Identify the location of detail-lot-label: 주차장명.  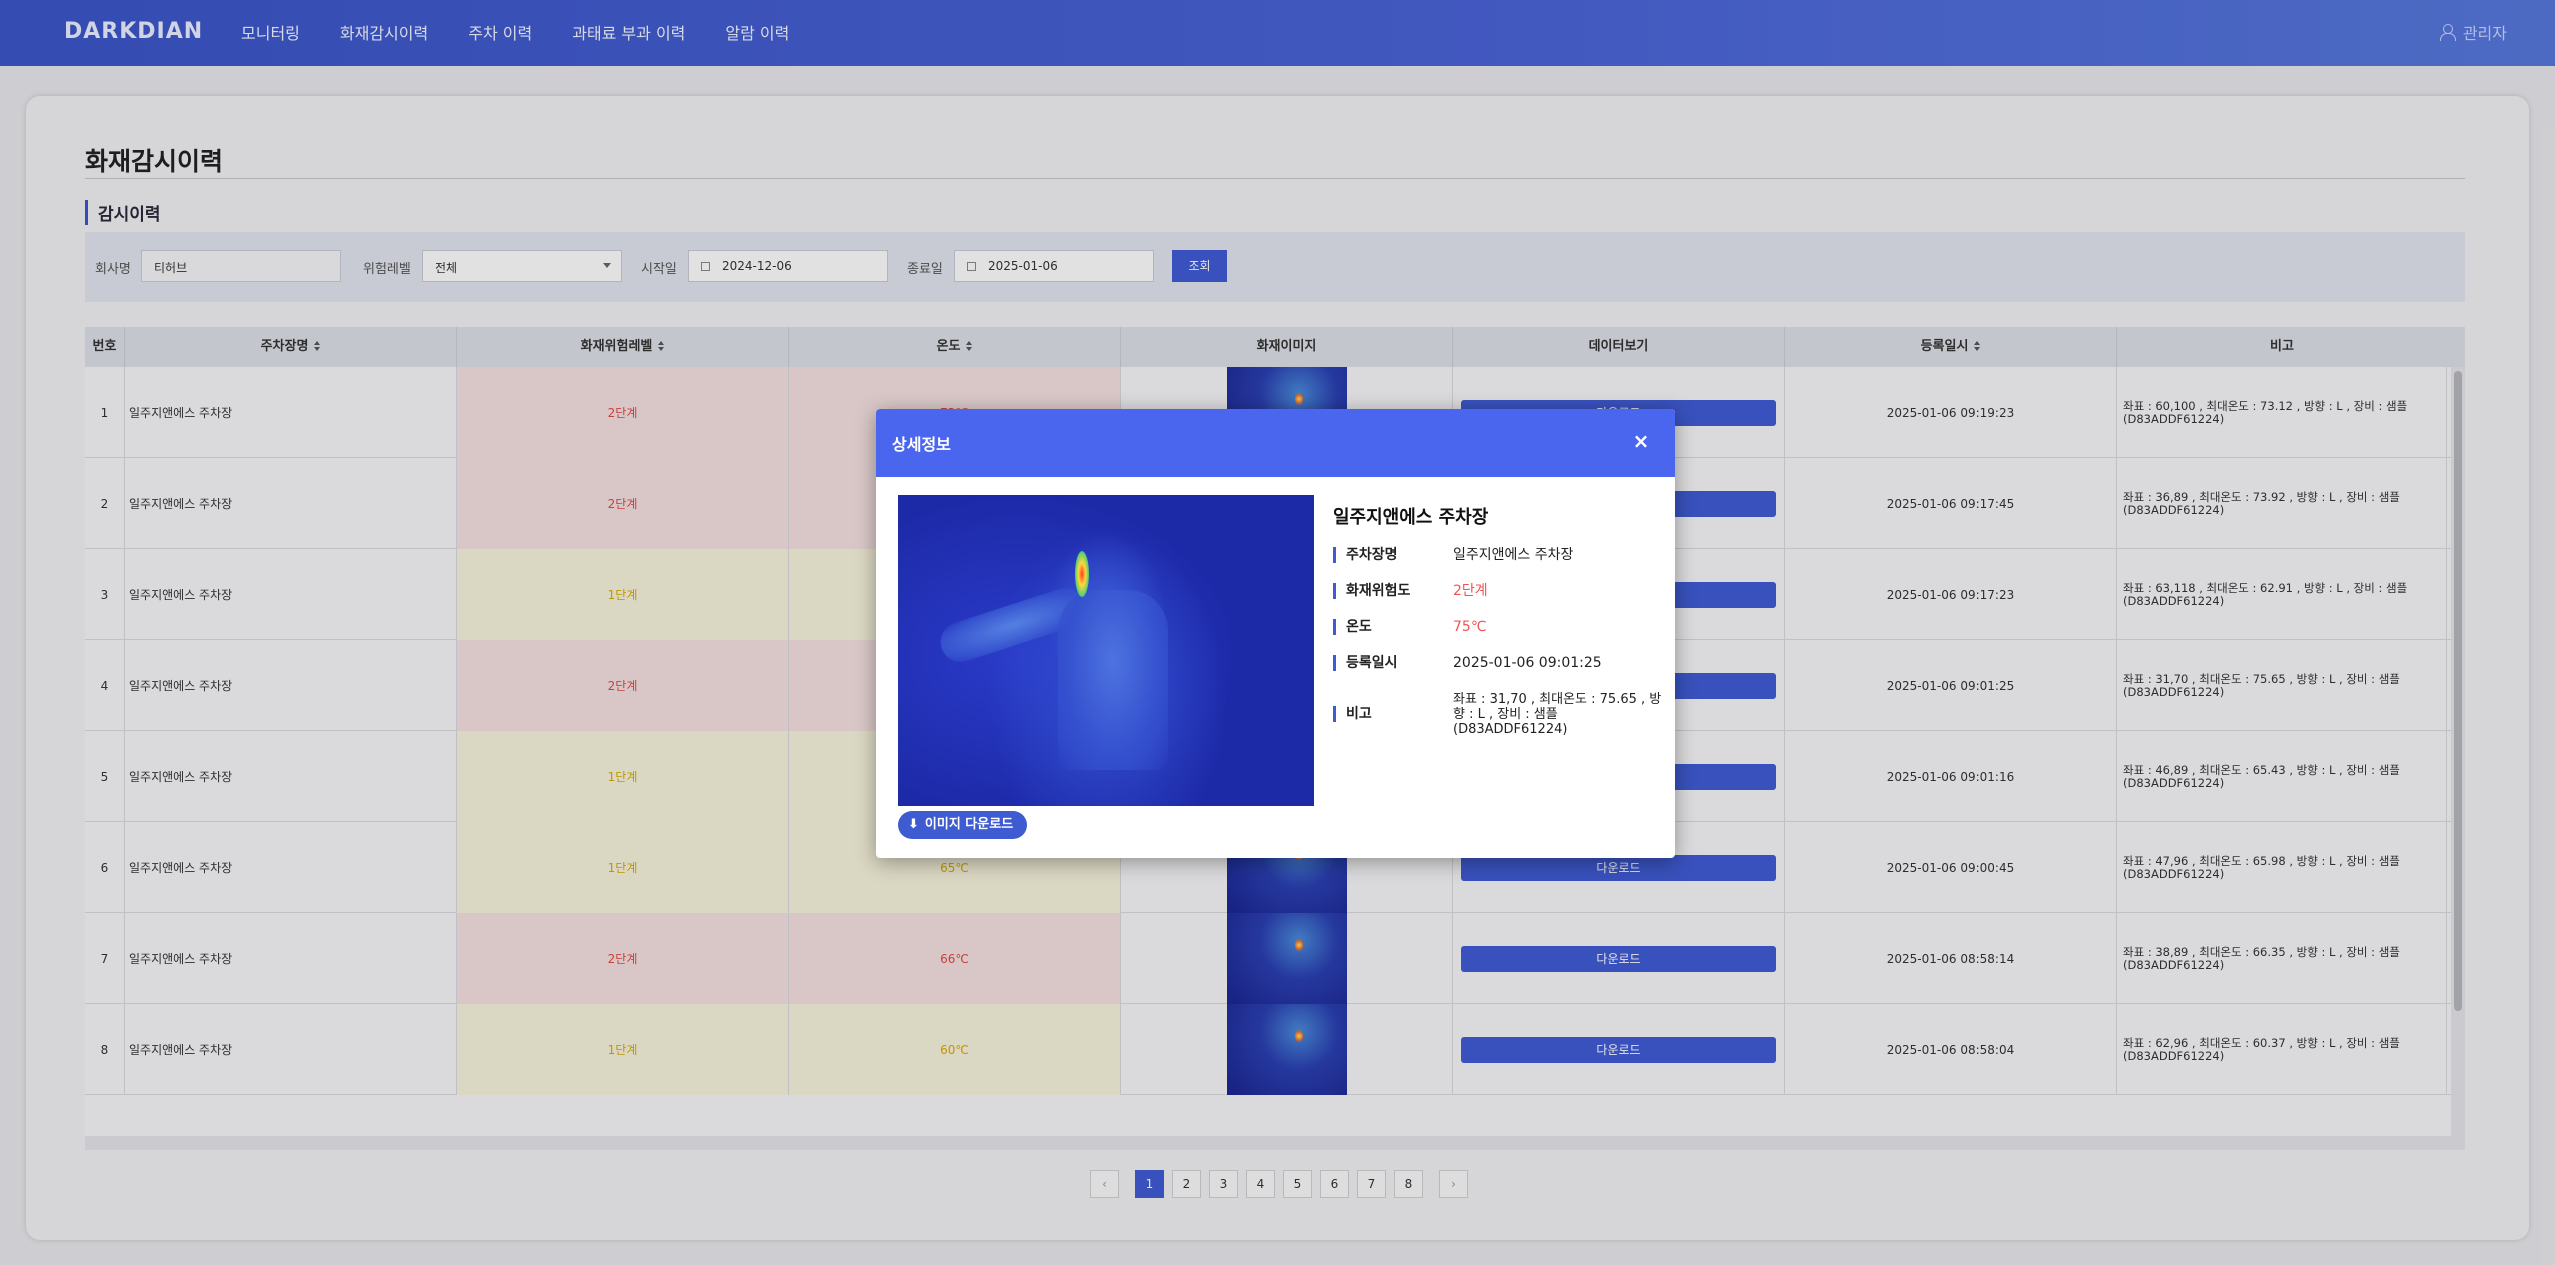
(1393, 555).